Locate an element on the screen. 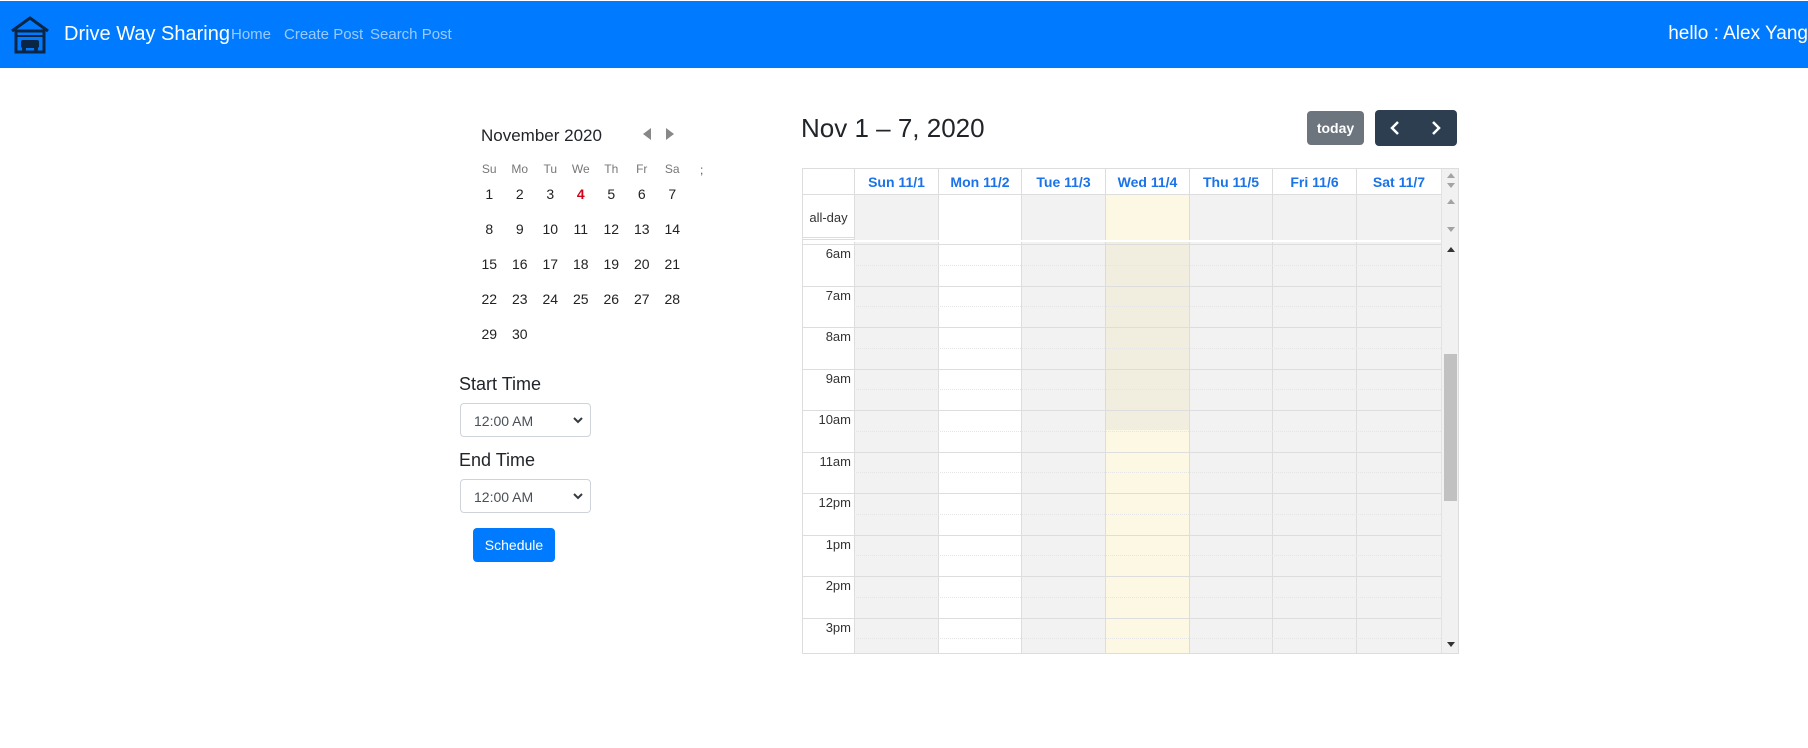  mini-calendar-day-today: 4 is located at coordinates (581, 197).